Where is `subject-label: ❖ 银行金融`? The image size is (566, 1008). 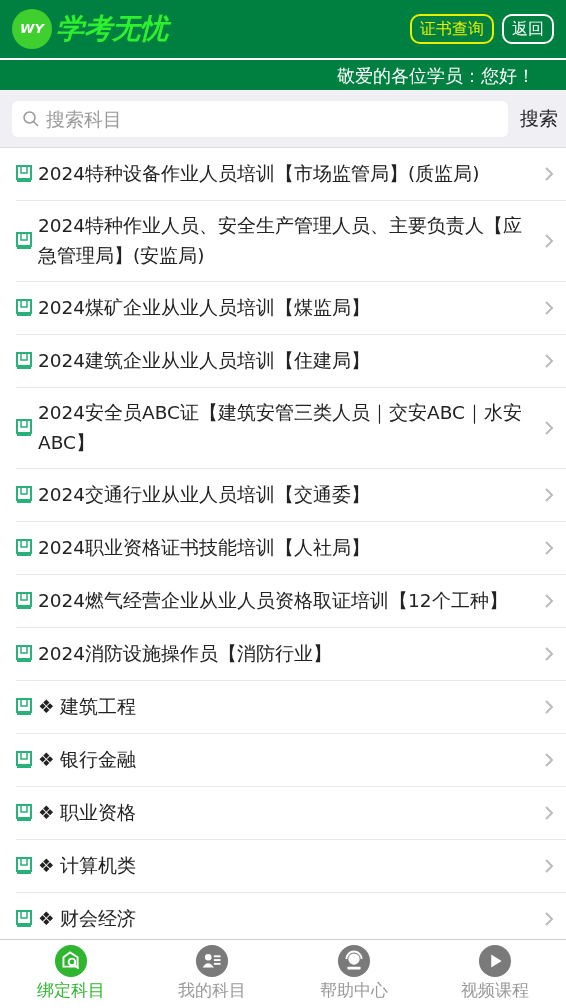
subject-label: ❖ 银行金融 is located at coordinates (88, 760).